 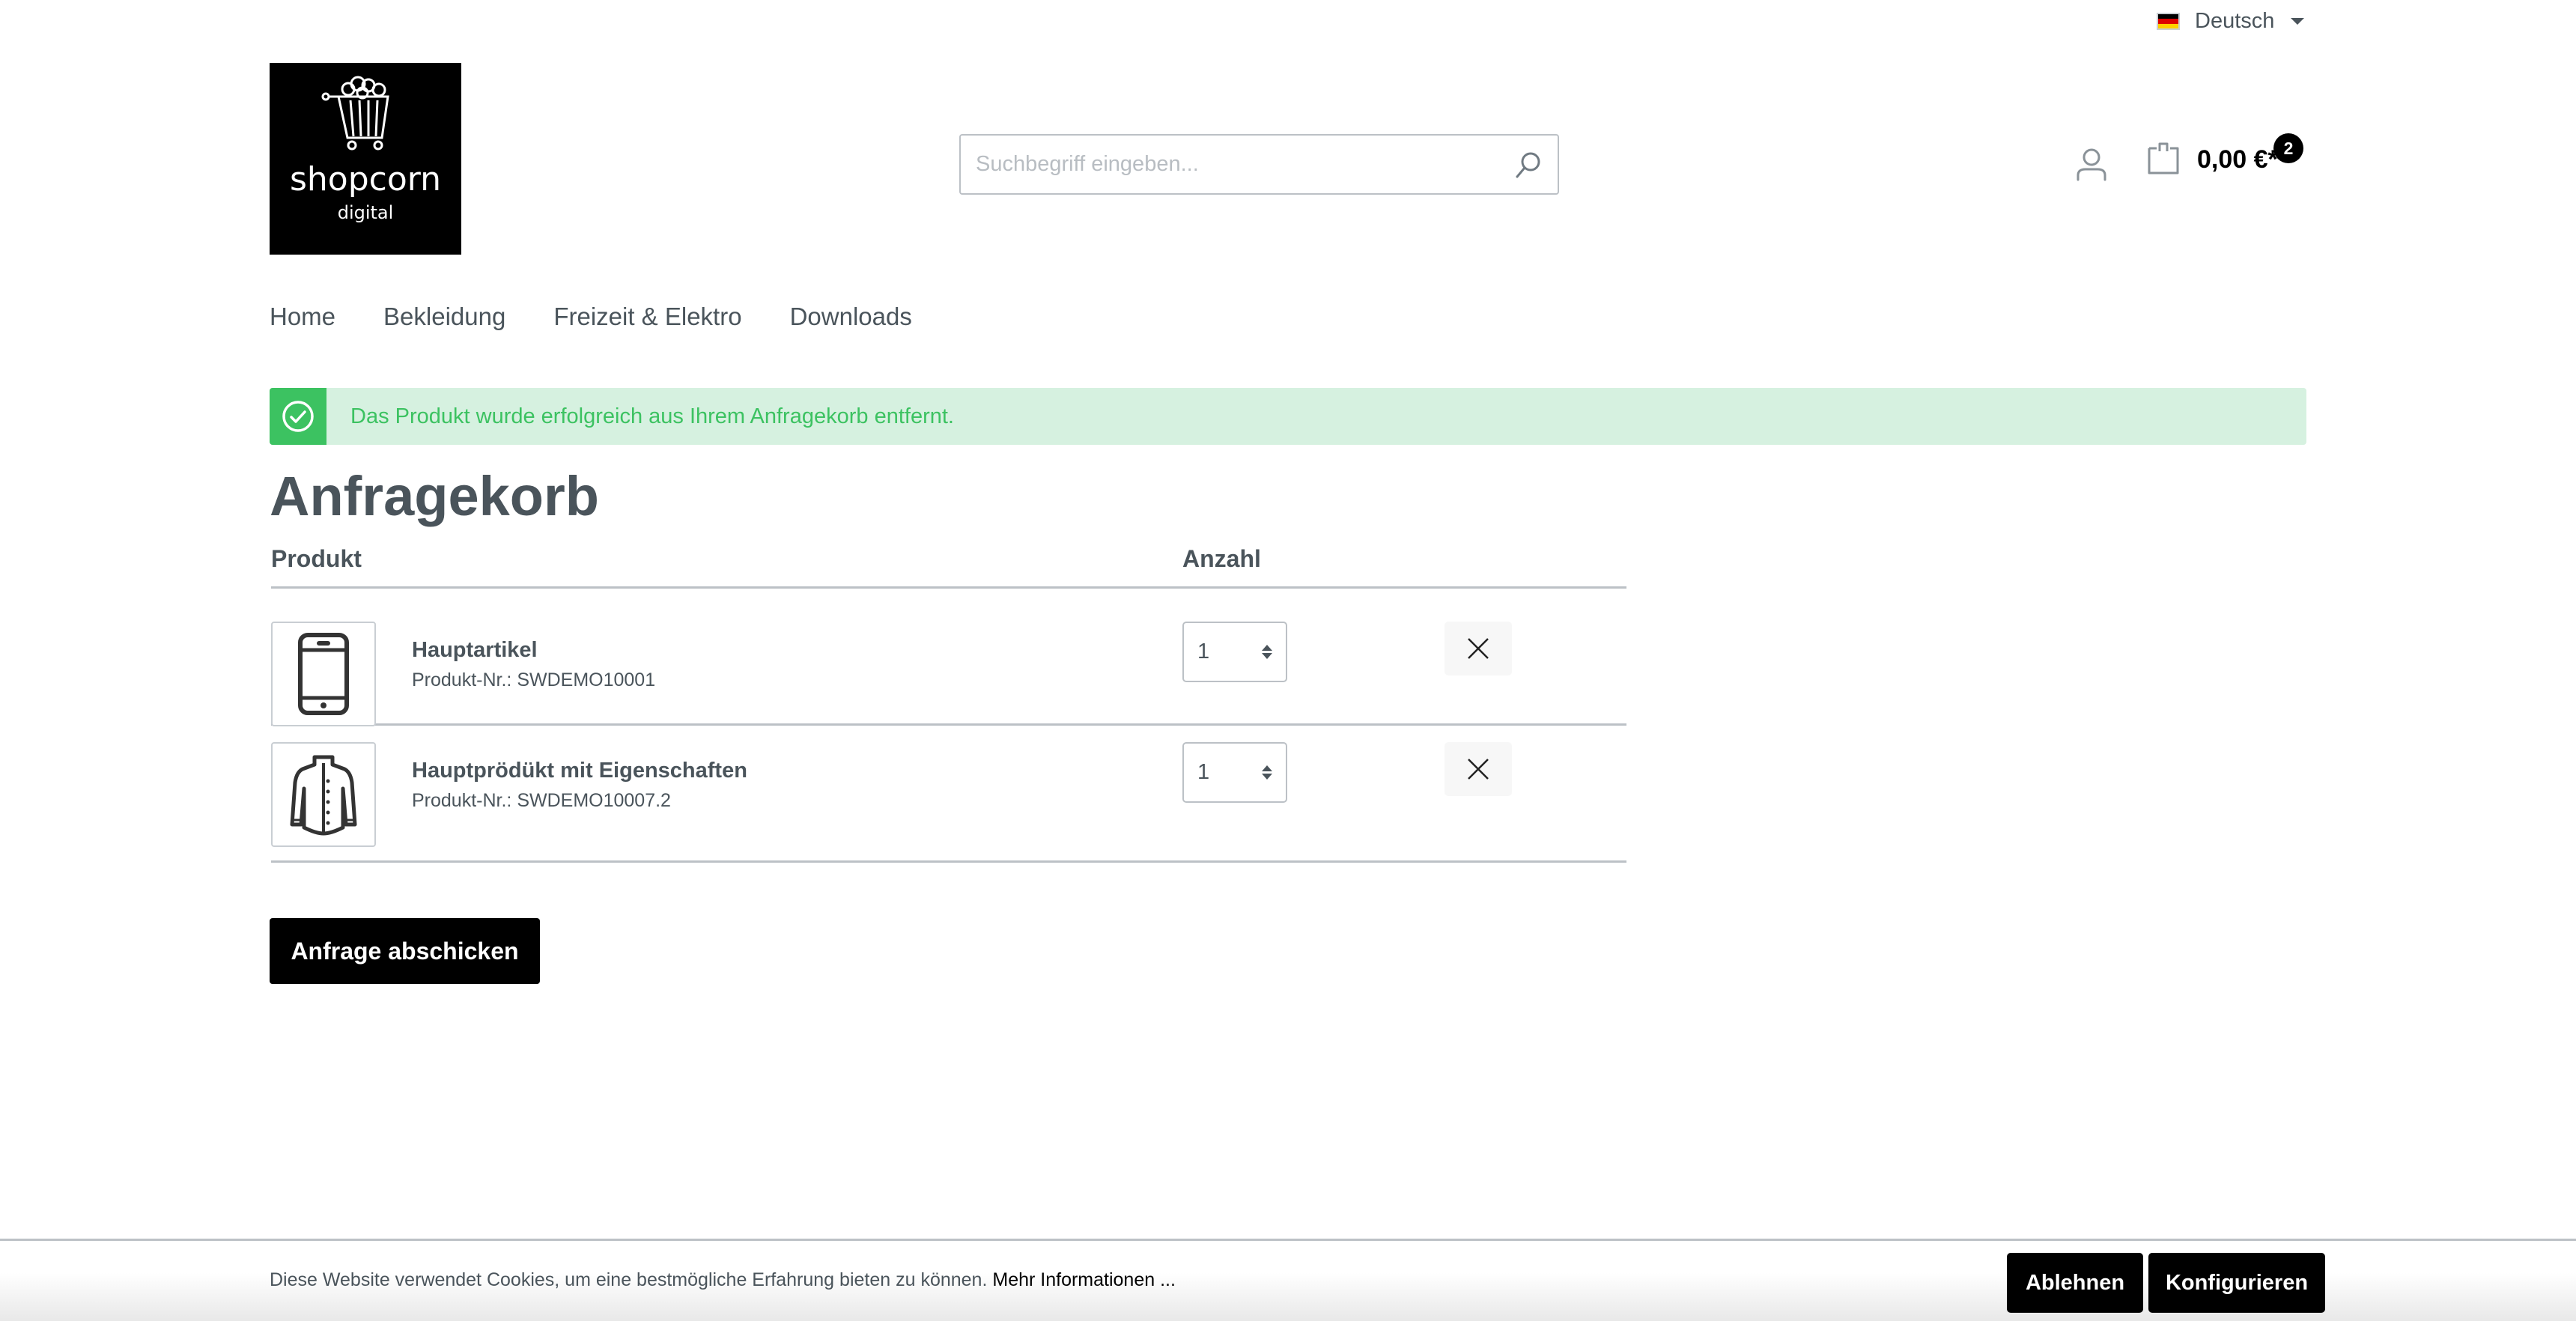 I want to click on column-header-quantity: Anzahl, so click(x=1221, y=558).